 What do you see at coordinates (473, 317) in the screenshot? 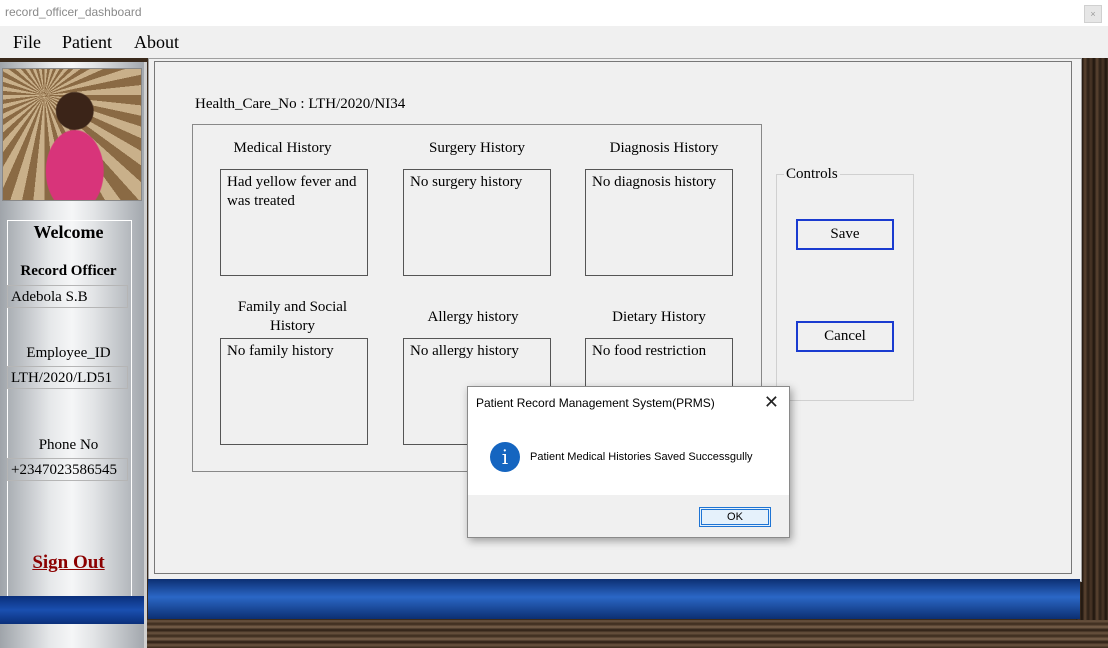
I see `allergy-history-label: Allergy history` at bounding box center [473, 317].